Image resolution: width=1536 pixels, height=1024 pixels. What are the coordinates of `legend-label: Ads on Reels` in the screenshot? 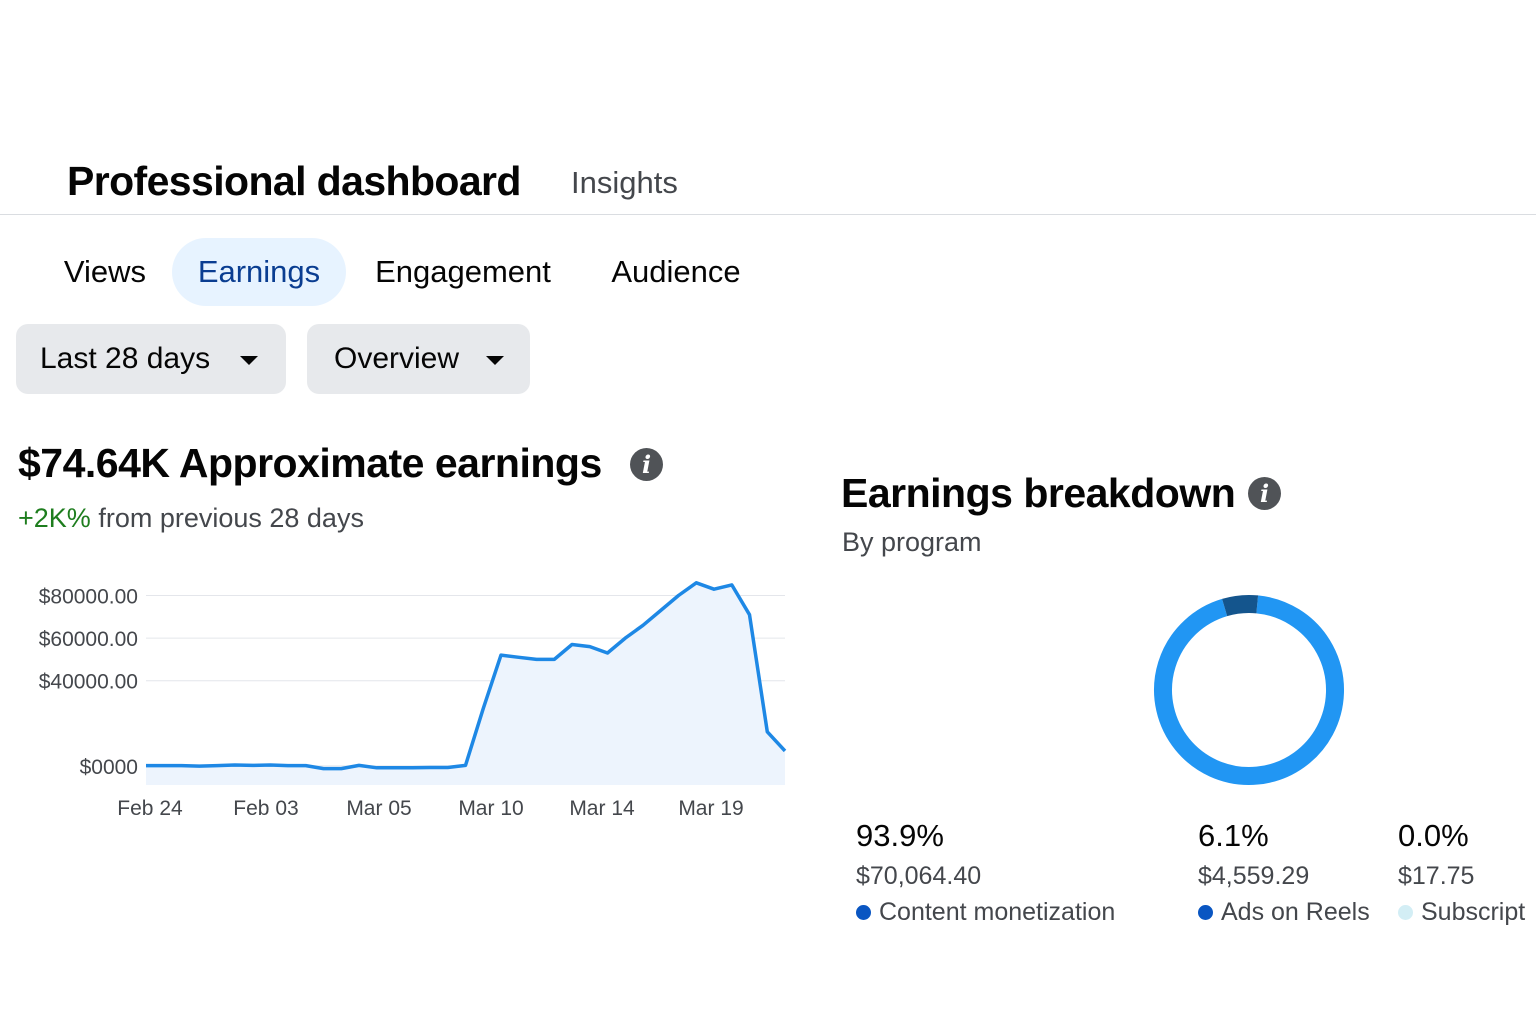 It's located at (1284, 912).